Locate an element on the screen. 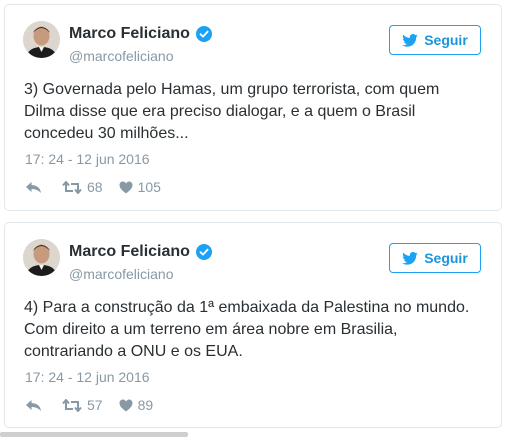 The height and width of the screenshot is (437, 507). horizontal-scrollbar is located at coordinates (94, 434).